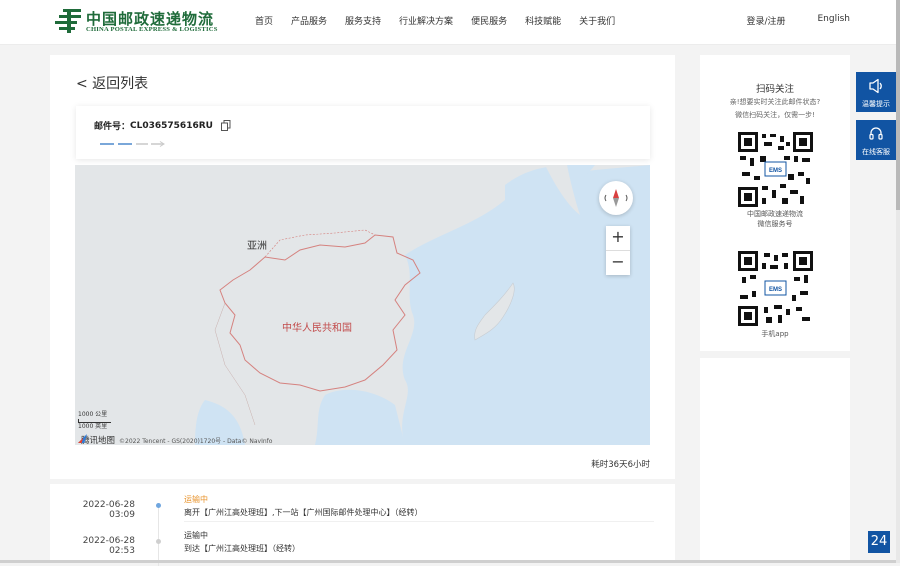 This screenshot has height=566, width=900. What do you see at coordinates (798, 20) in the screenshot?
I see `header-actions: 登录/注册 English` at bounding box center [798, 20].